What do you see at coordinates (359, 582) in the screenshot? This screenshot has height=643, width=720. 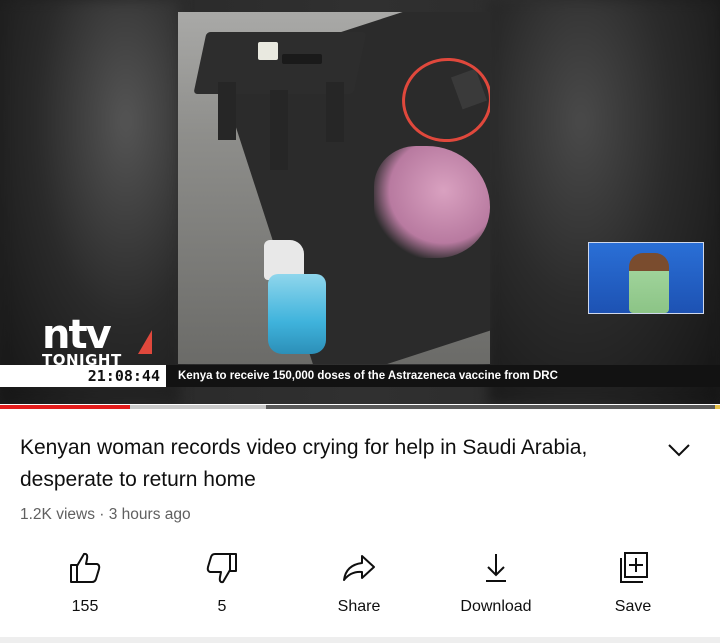 I see `share-button: Share` at bounding box center [359, 582].